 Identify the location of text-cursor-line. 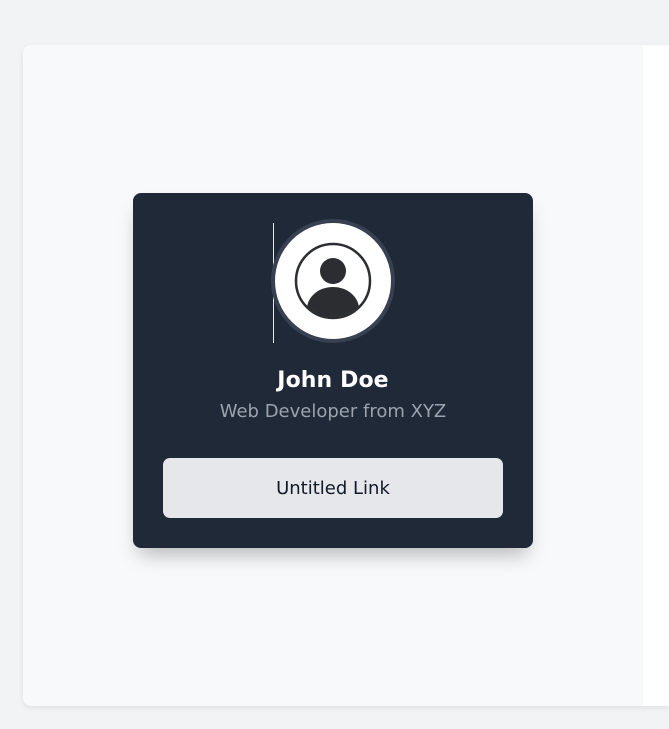
(273, 283).